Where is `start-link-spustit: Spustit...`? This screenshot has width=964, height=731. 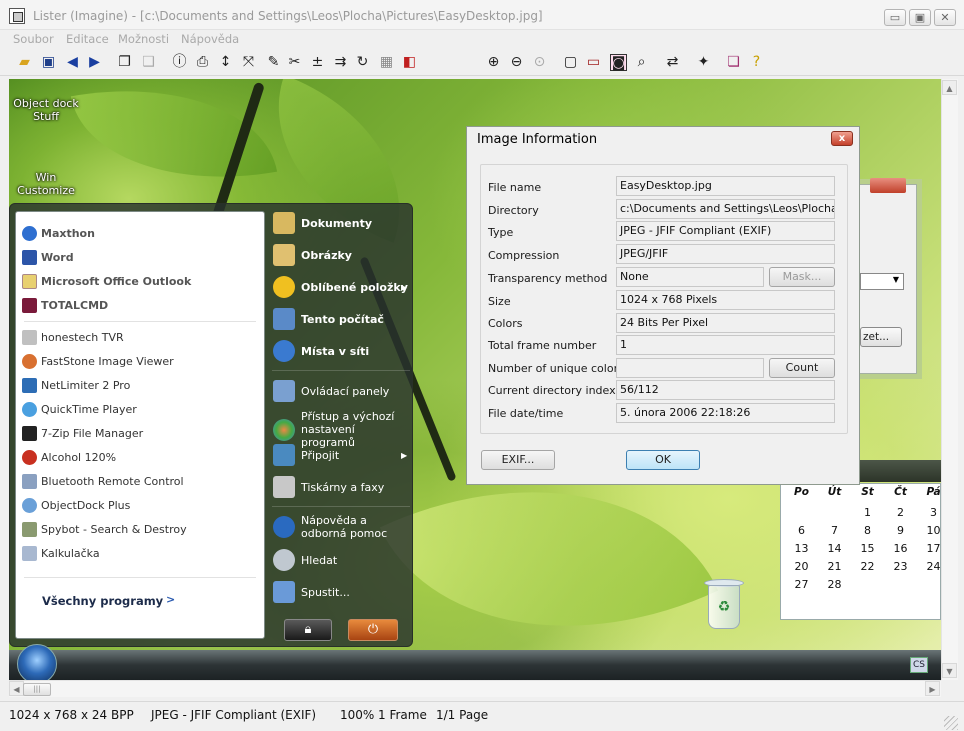
start-link-spustit: Spustit... is located at coordinates (311, 592).